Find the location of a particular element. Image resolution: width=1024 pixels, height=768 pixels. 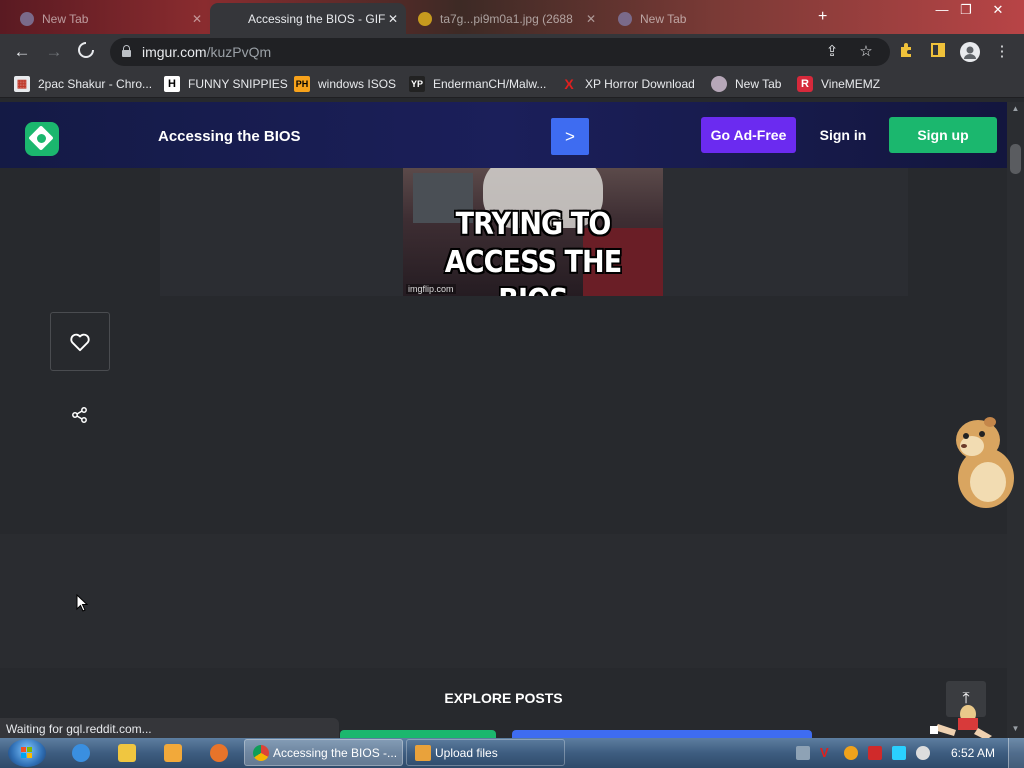

bookmark-windows-isos: PH windows ISOS is located at coordinates (345, 84).